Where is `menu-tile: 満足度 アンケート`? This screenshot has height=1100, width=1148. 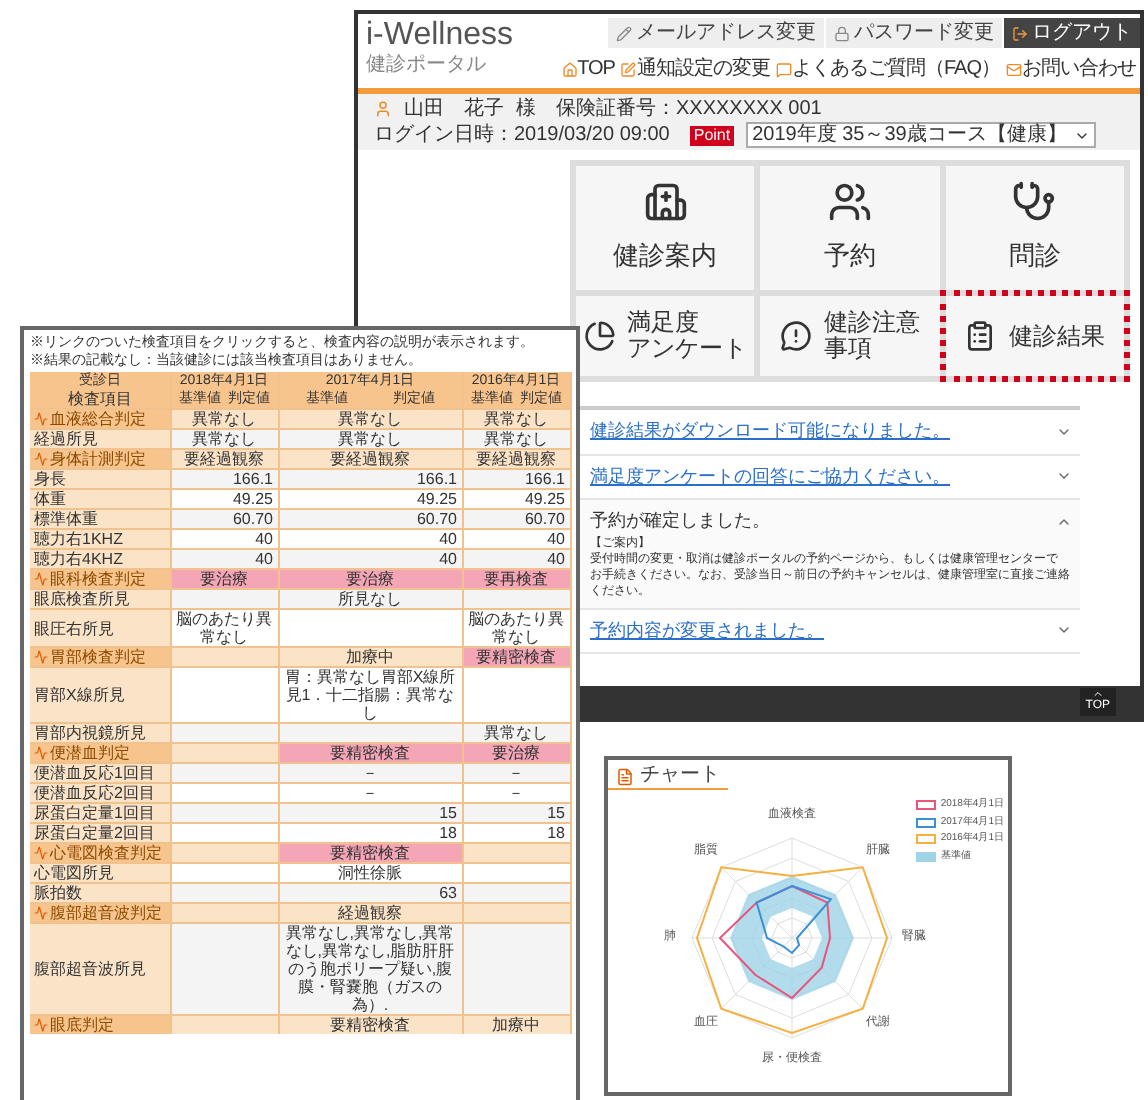 menu-tile: 満足度 アンケート is located at coordinates (665, 336).